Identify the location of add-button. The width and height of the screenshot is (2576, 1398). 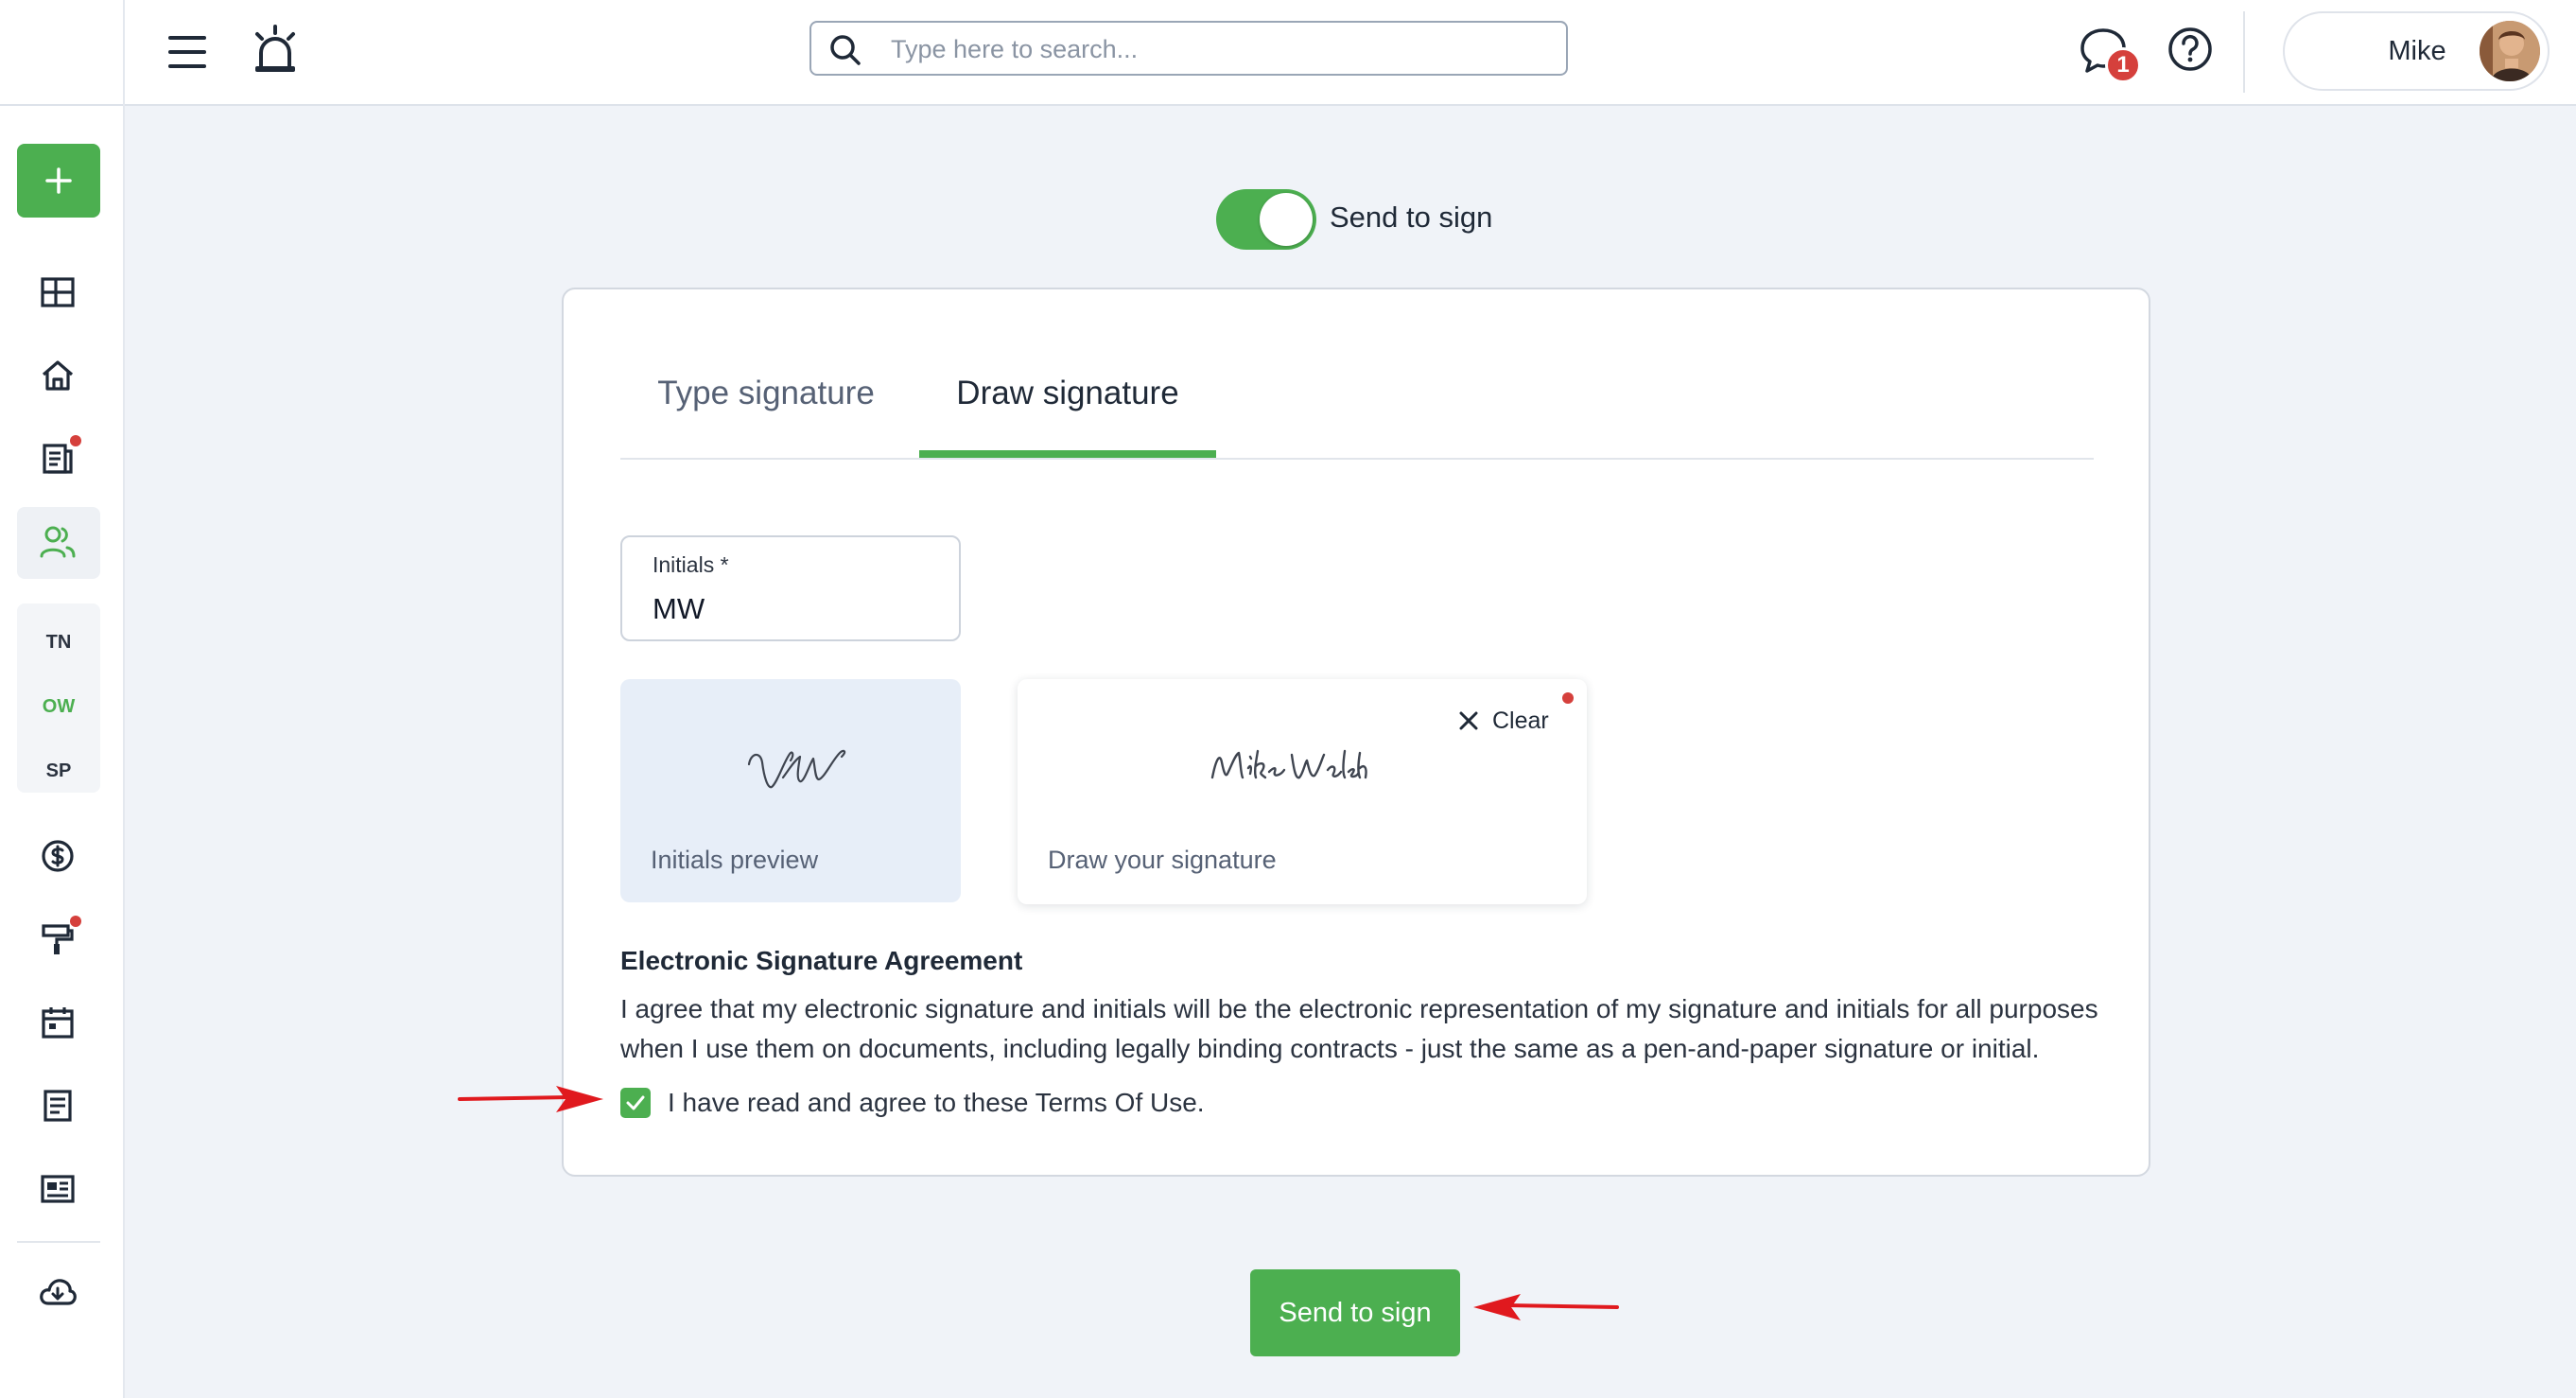
(58, 181).